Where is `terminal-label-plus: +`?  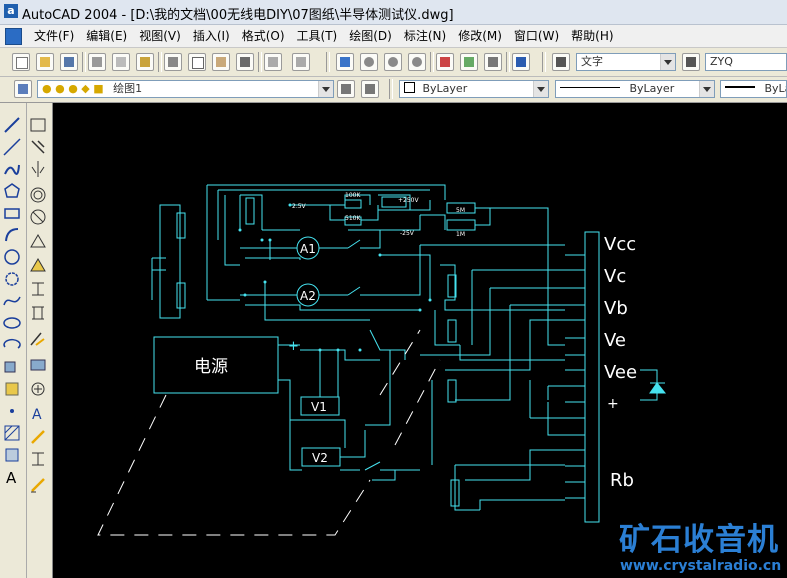
terminal-label-plus: + is located at coordinates (613, 404).